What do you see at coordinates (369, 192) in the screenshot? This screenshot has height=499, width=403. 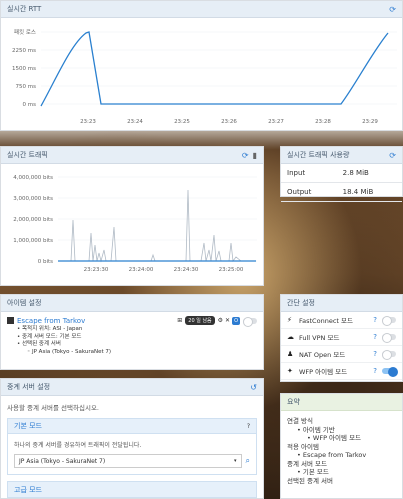 I see `usage-value: 18.4 MiB` at bounding box center [369, 192].